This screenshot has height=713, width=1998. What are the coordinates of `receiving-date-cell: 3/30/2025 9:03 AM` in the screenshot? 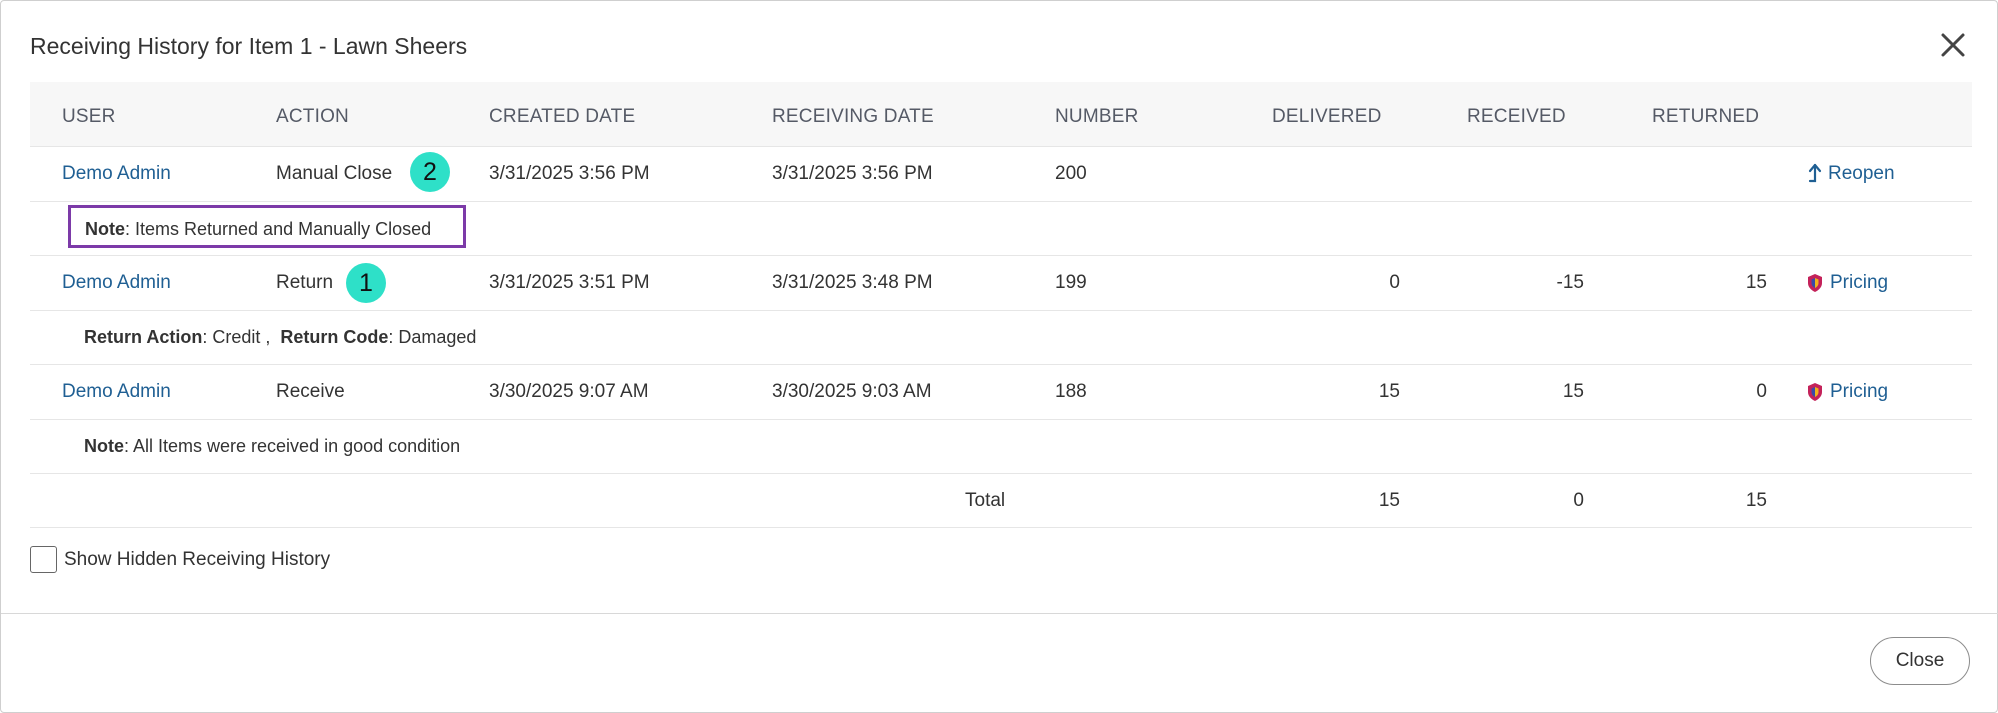 It's located at (852, 391).